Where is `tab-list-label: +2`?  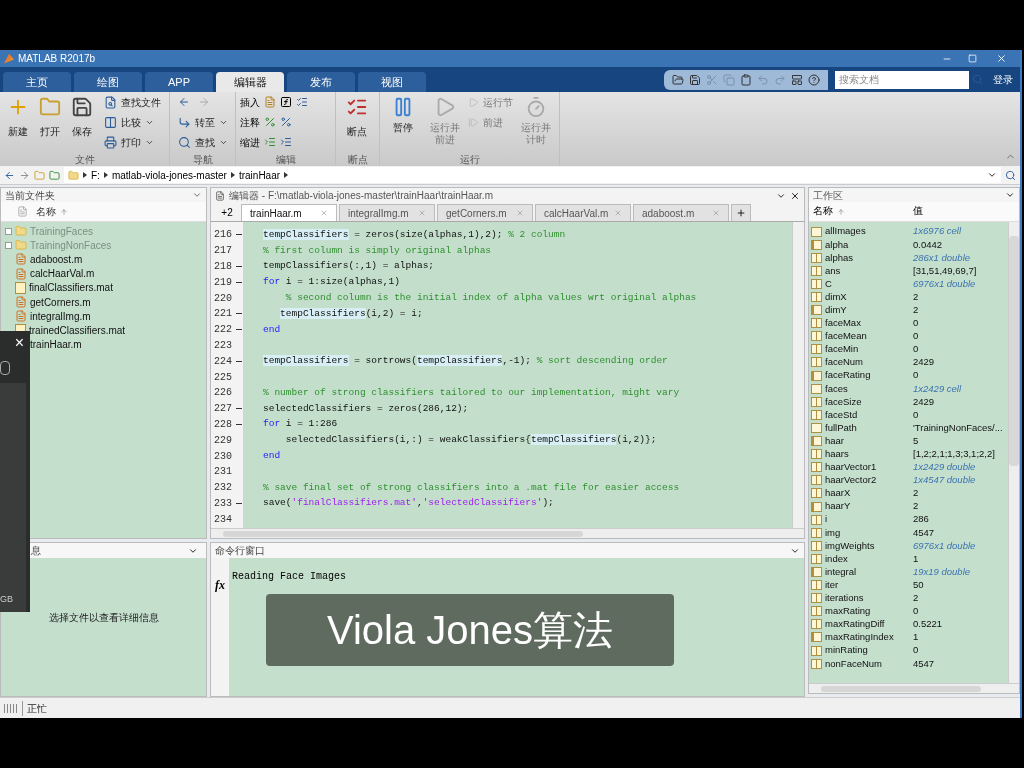 tab-list-label: +2 is located at coordinates (227, 212).